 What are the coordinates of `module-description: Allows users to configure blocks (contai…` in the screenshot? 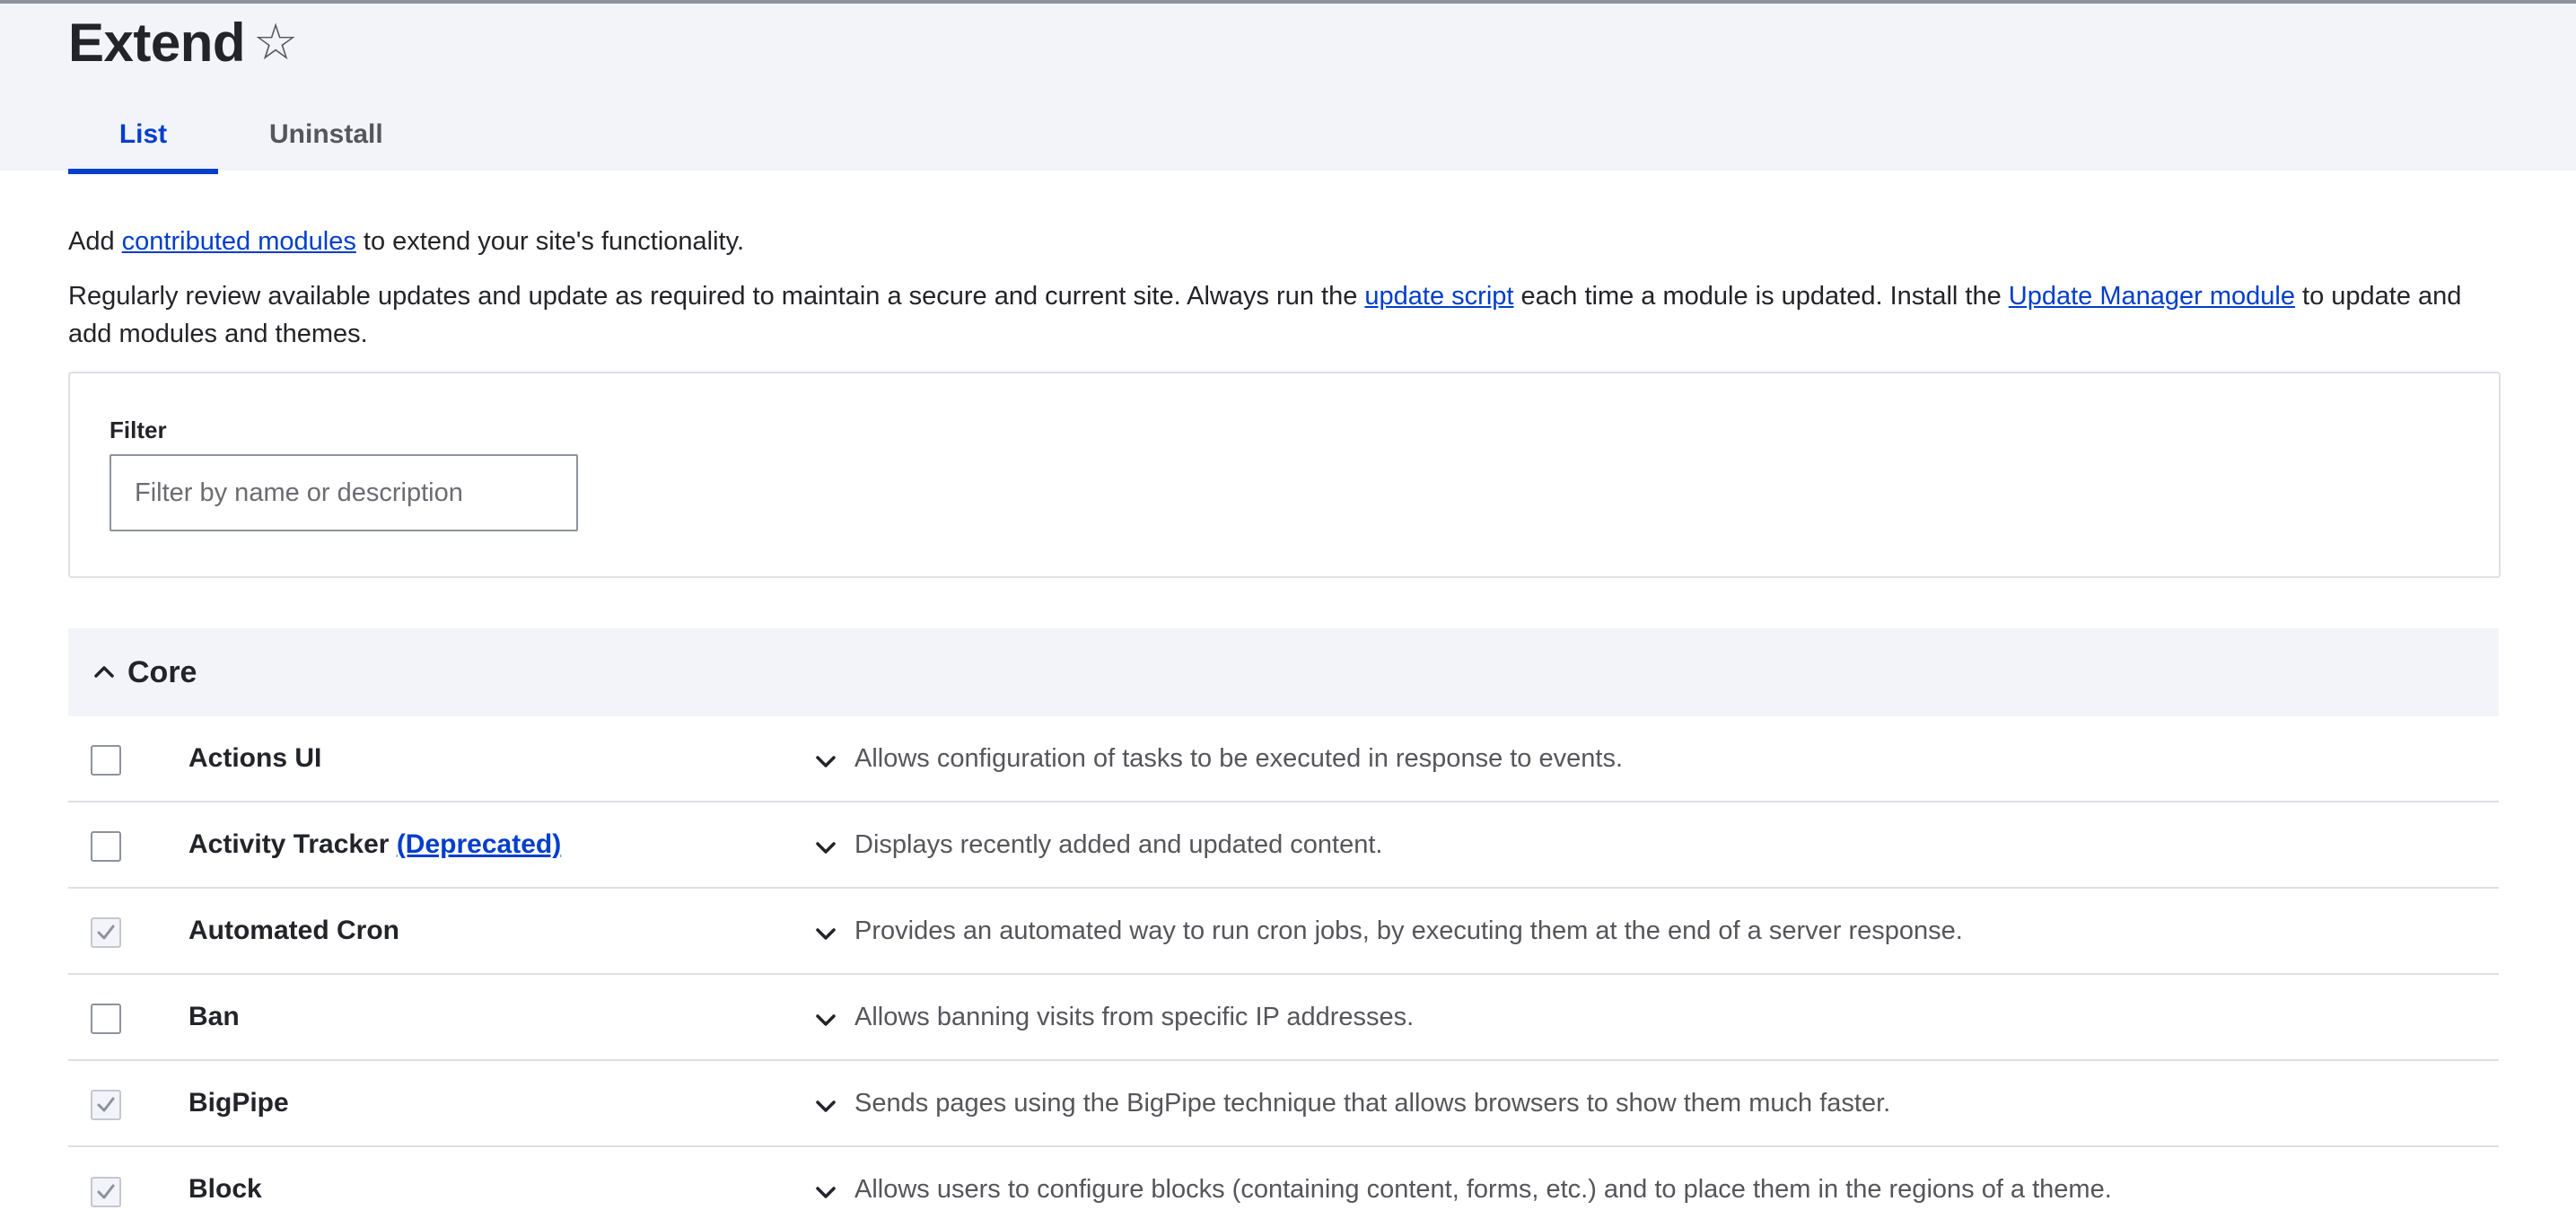 It's located at (1483, 1190).